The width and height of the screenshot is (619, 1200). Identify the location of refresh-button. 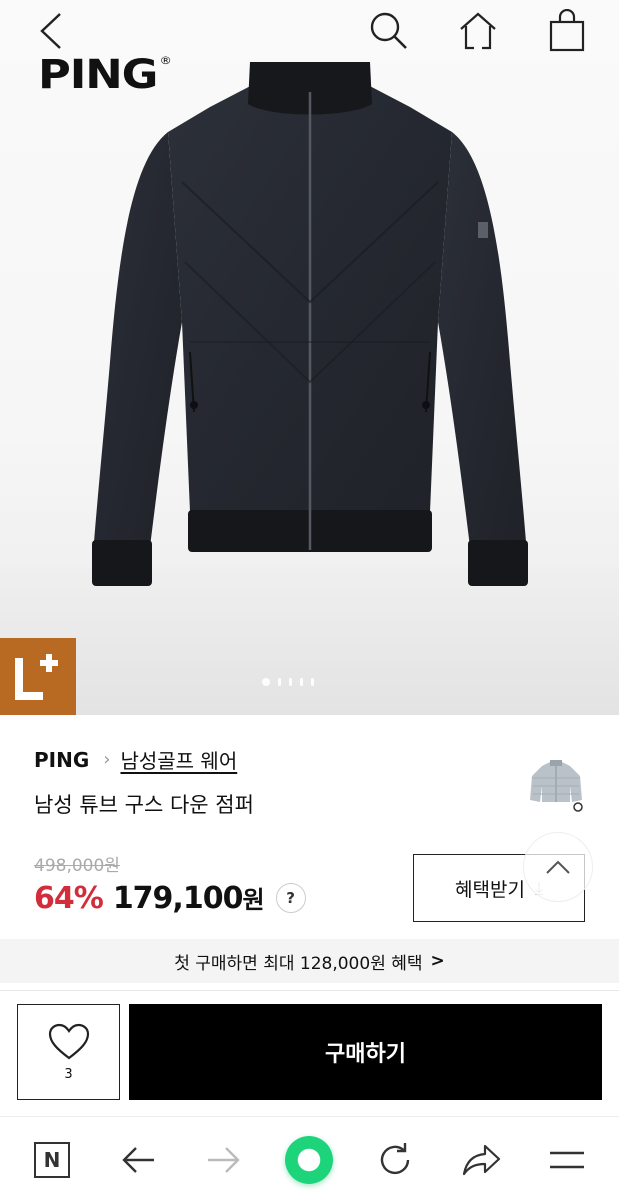
(395, 1160).